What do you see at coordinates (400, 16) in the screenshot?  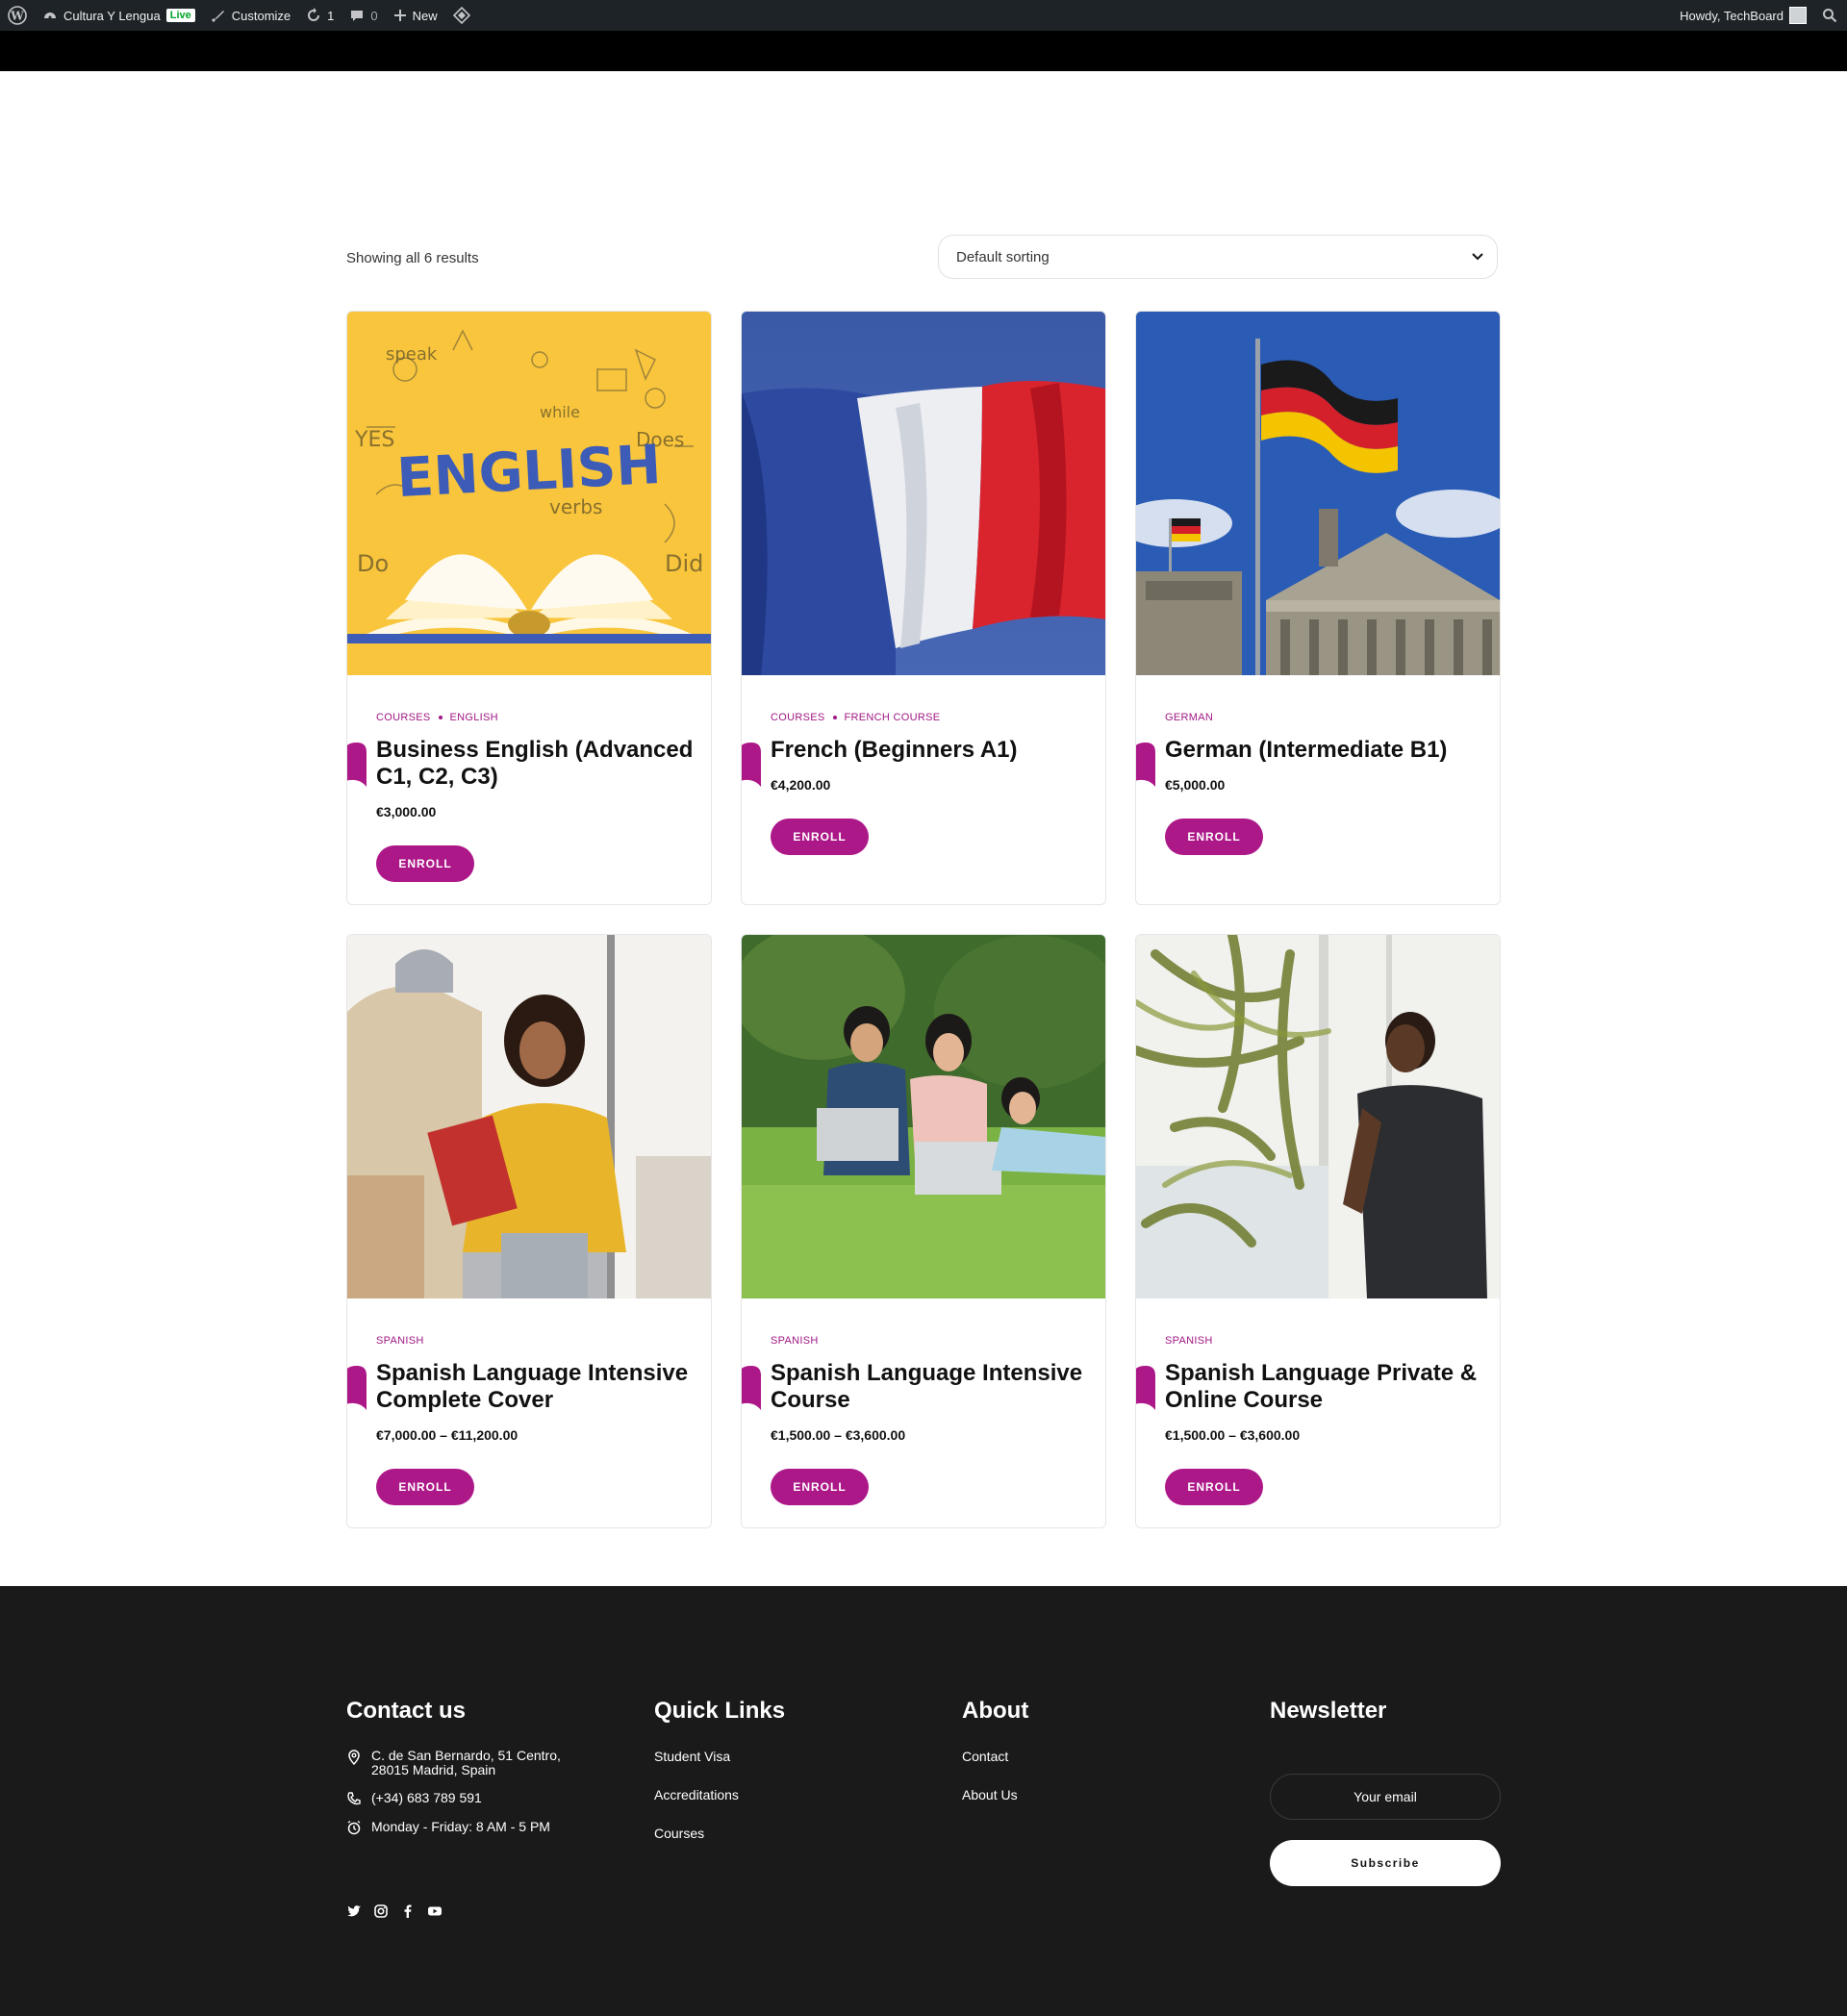 I see `plus-icon` at bounding box center [400, 16].